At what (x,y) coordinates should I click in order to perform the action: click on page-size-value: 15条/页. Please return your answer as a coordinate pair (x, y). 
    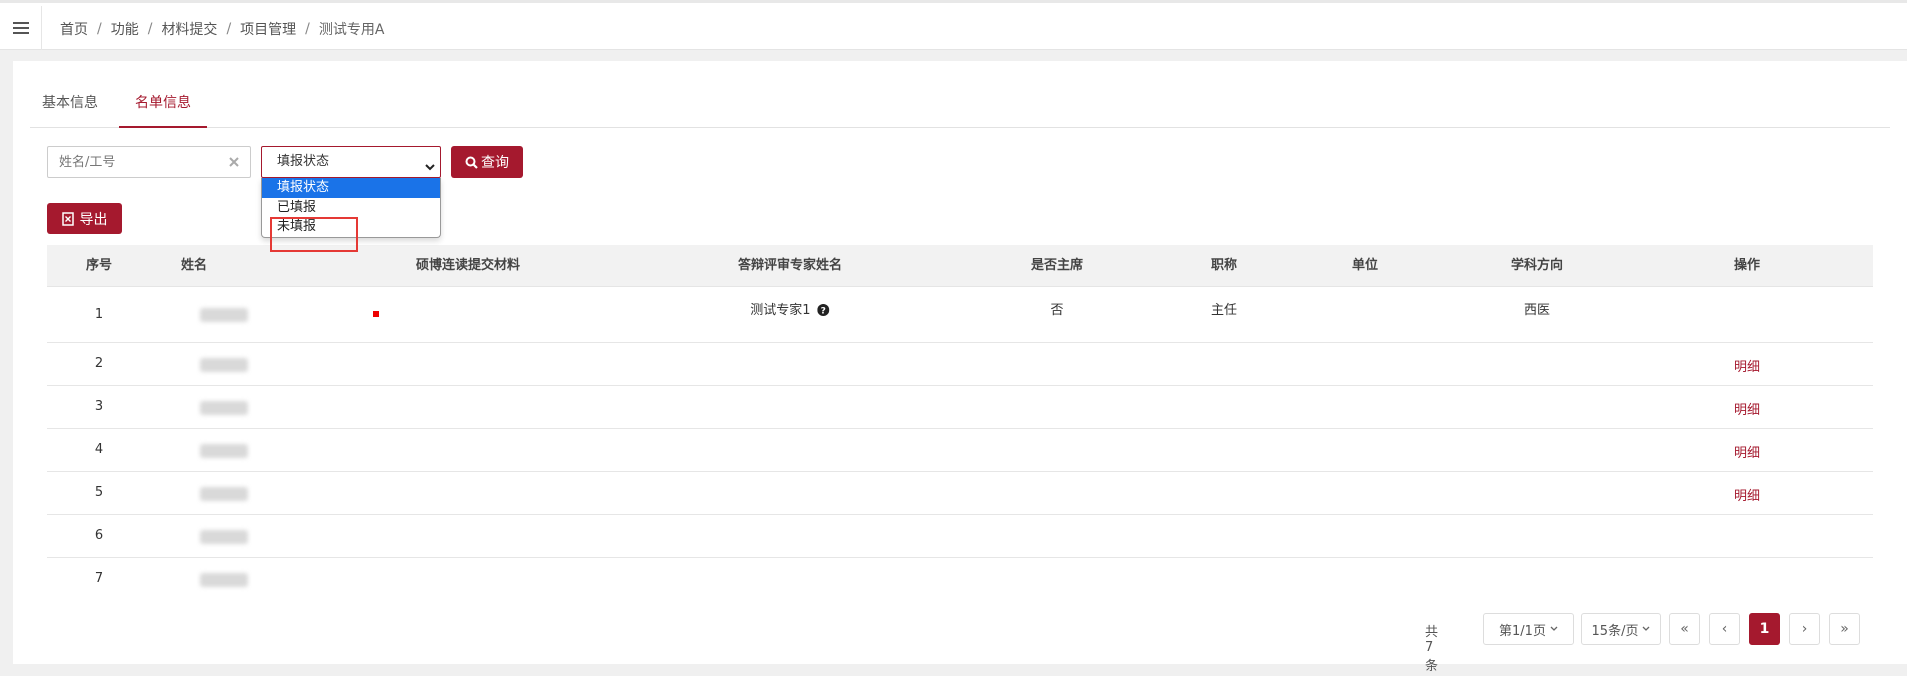
    Looking at the image, I should click on (1615, 631).